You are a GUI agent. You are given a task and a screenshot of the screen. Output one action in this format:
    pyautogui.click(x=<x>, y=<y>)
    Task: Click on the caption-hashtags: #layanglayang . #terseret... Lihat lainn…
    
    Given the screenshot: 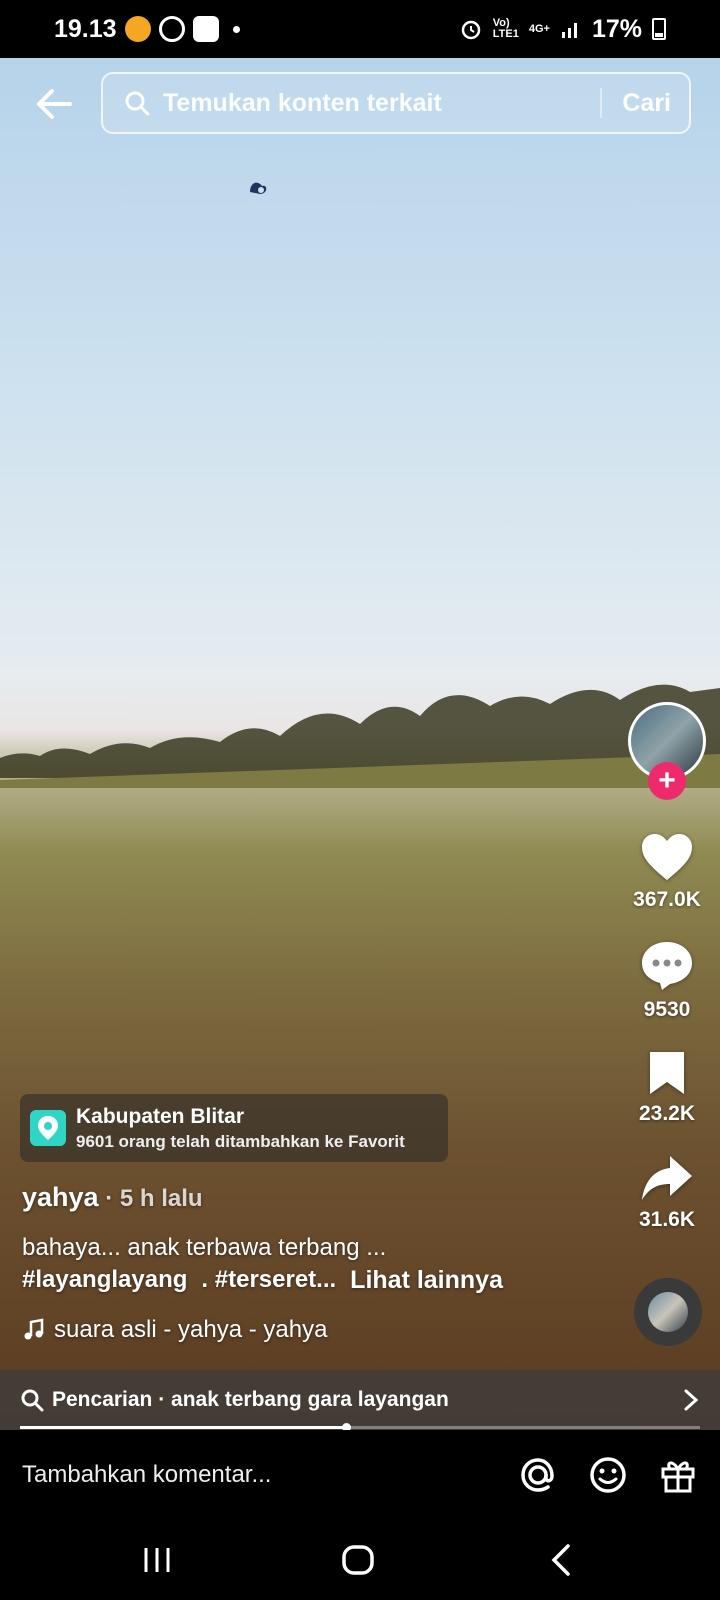 What is the action you would take?
    pyautogui.click(x=262, y=1280)
    